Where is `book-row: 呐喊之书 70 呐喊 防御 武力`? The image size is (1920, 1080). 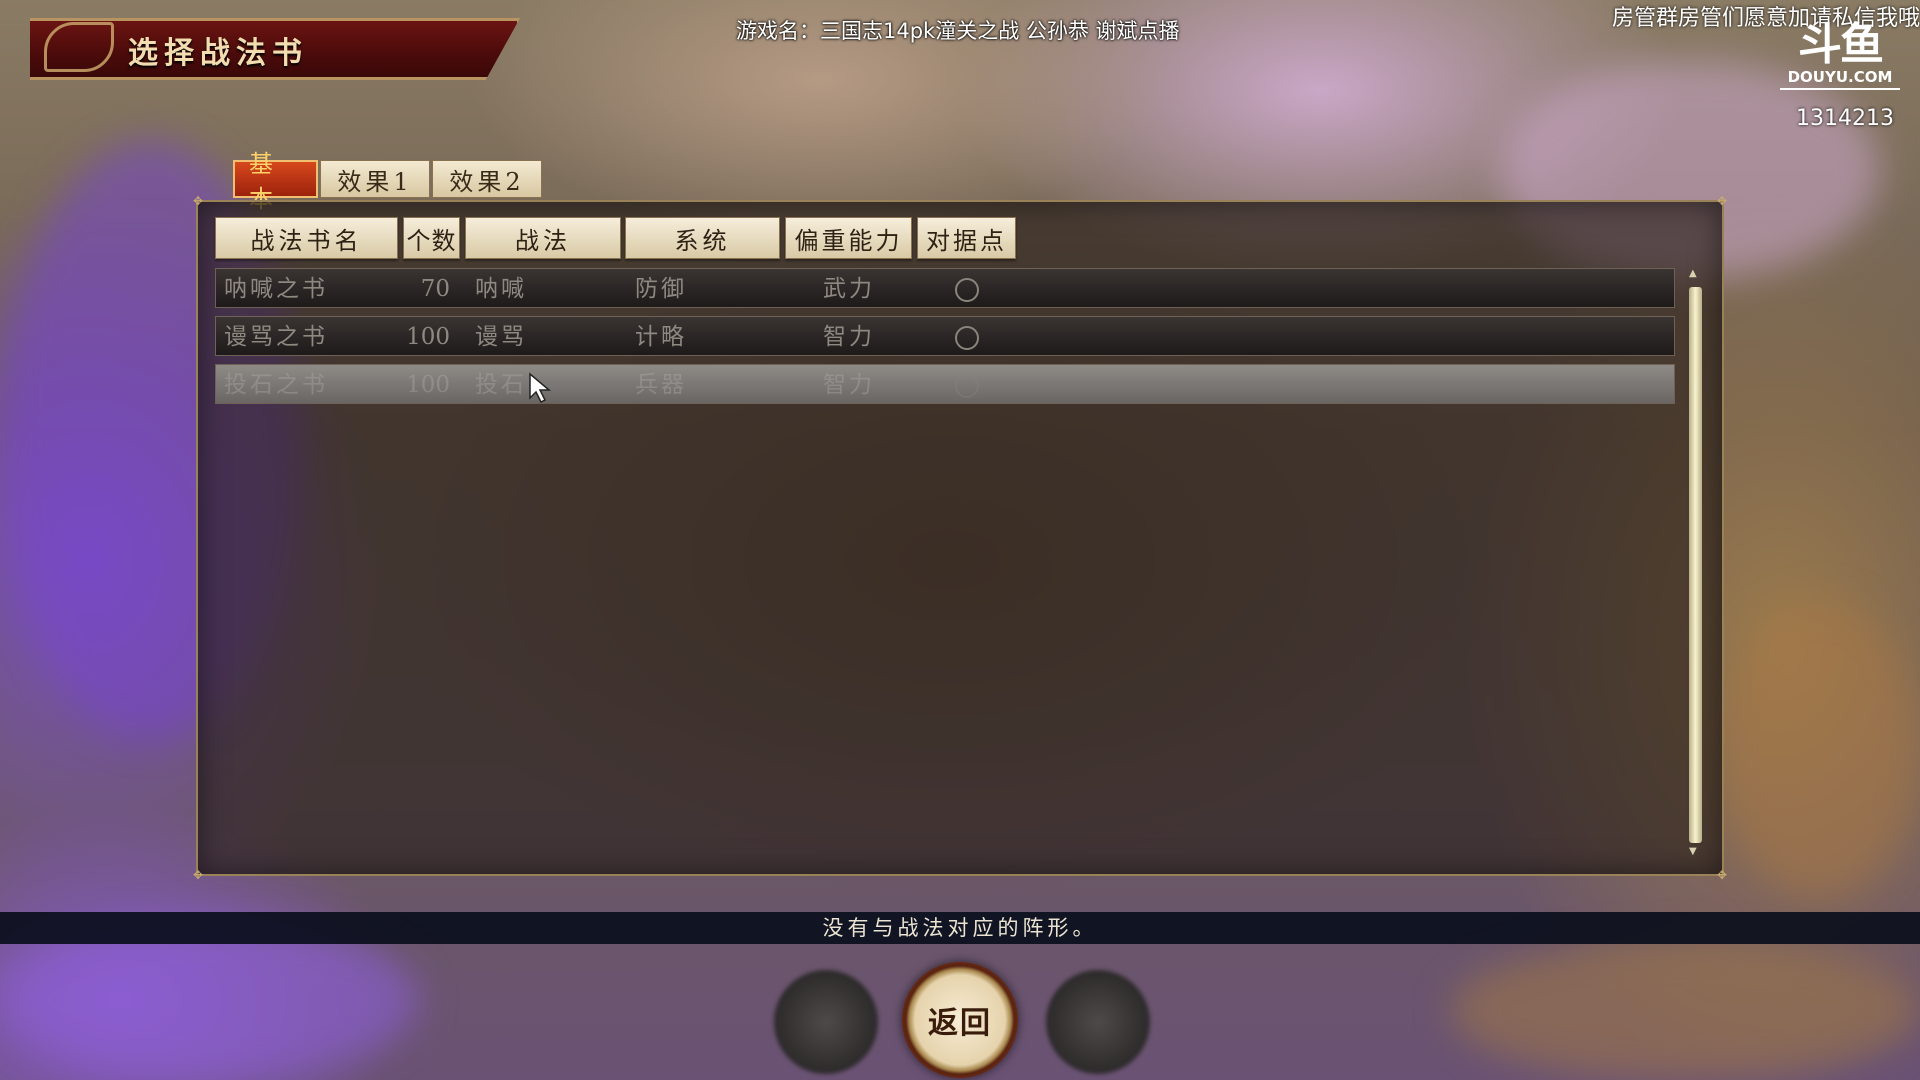 book-row: 呐喊之书 70 呐喊 防御 武力 is located at coordinates (945, 288).